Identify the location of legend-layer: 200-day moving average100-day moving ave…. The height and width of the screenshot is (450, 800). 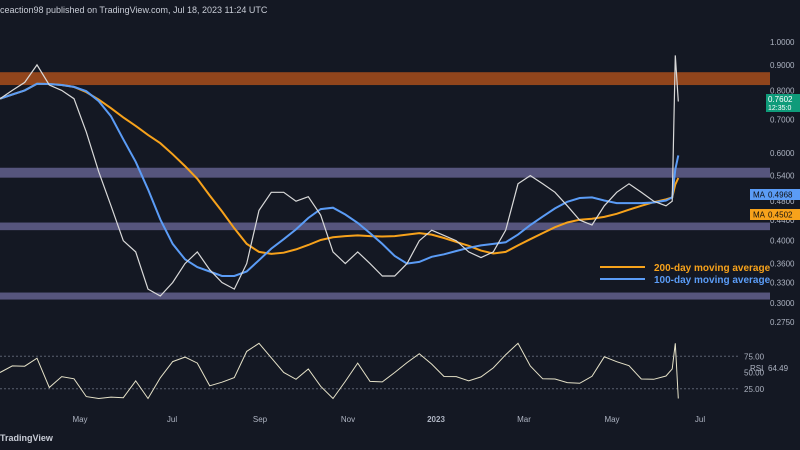
(685, 274).